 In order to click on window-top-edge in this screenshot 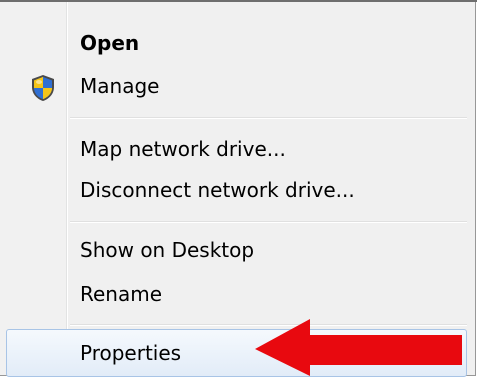, I will do `click(238, 1)`.